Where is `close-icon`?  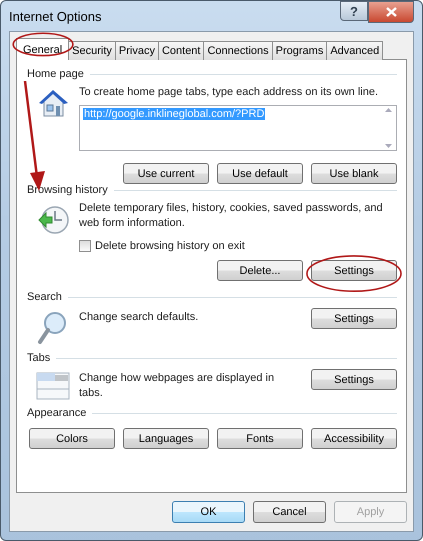 close-icon is located at coordinates (391, 12).